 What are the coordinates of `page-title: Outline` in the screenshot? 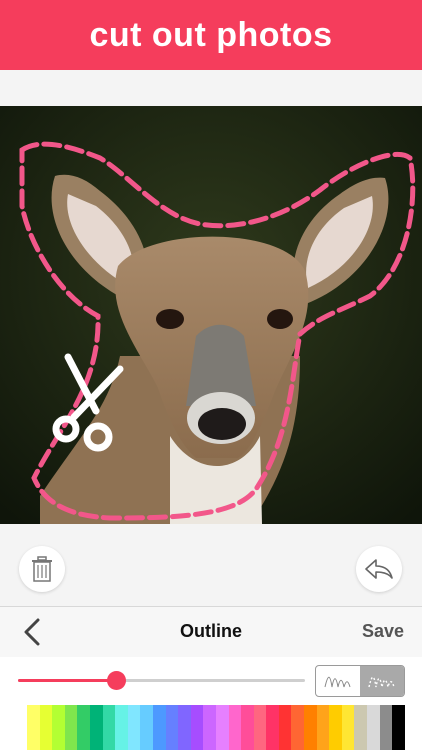 It's located at (211, 631).